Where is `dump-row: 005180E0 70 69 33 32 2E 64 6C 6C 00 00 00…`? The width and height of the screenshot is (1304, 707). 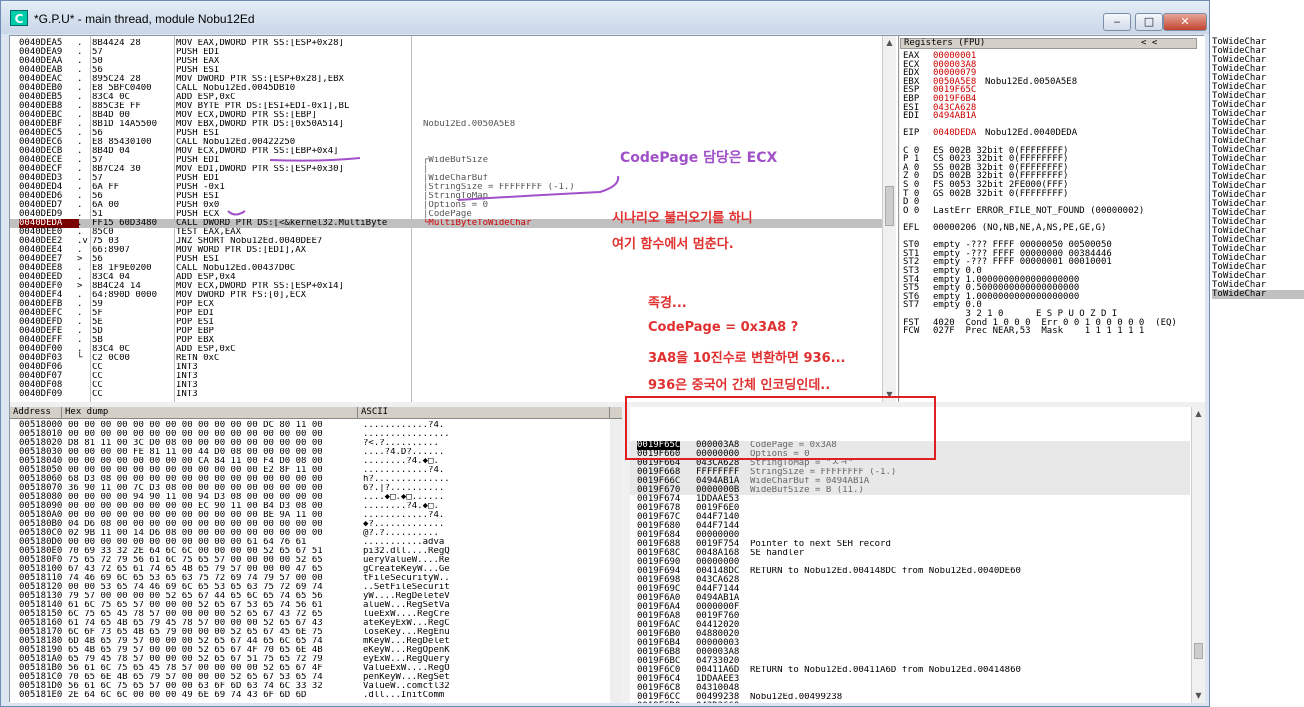
dump-row: 005180E0 70 69 33 32 2E 64 6C 6C 00 00 00… is located at coordinates (316, 551).